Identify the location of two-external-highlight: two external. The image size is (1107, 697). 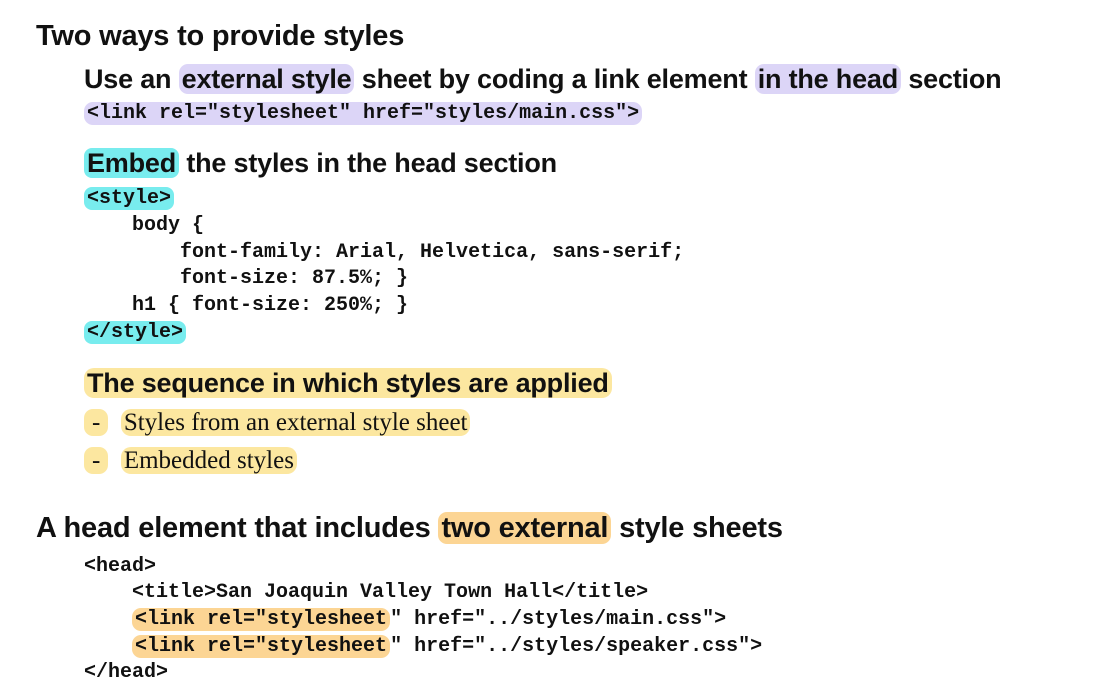
(525, 528).